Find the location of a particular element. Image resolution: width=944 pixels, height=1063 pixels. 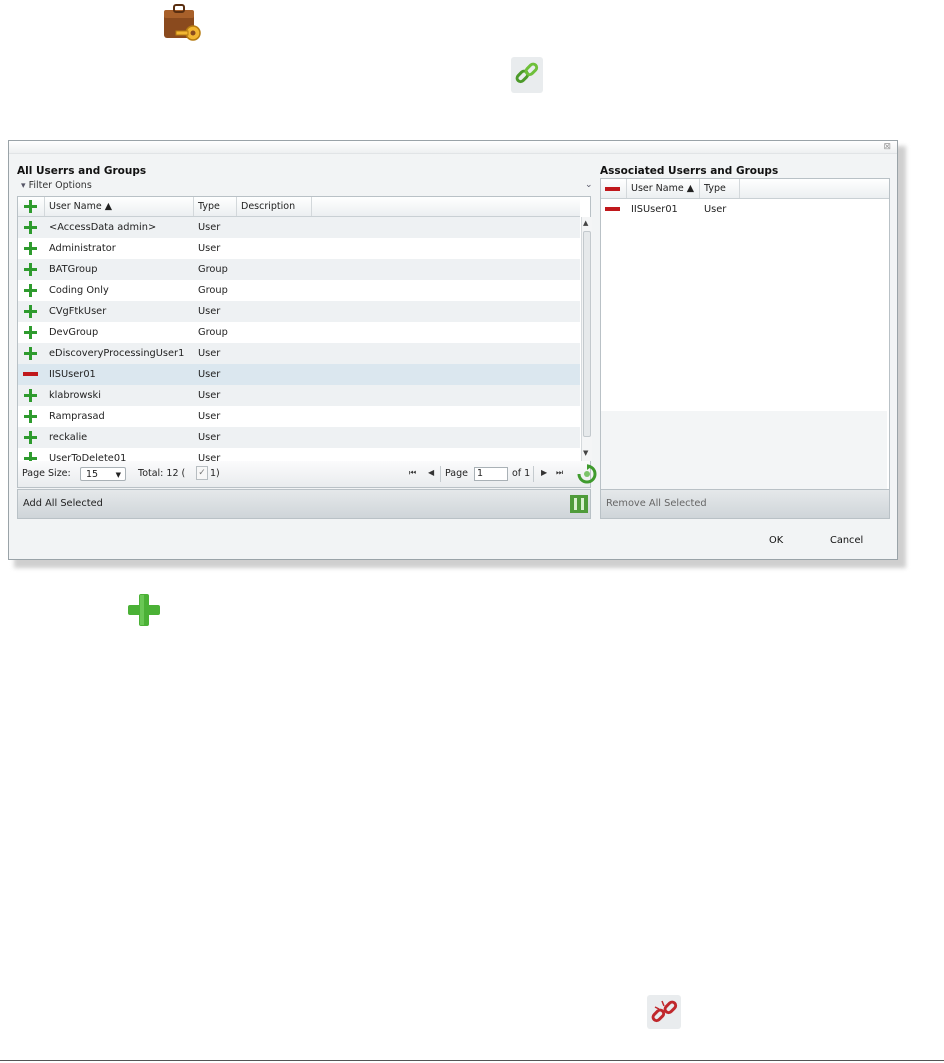

refresh-icon is located at coordinates (587, 474).